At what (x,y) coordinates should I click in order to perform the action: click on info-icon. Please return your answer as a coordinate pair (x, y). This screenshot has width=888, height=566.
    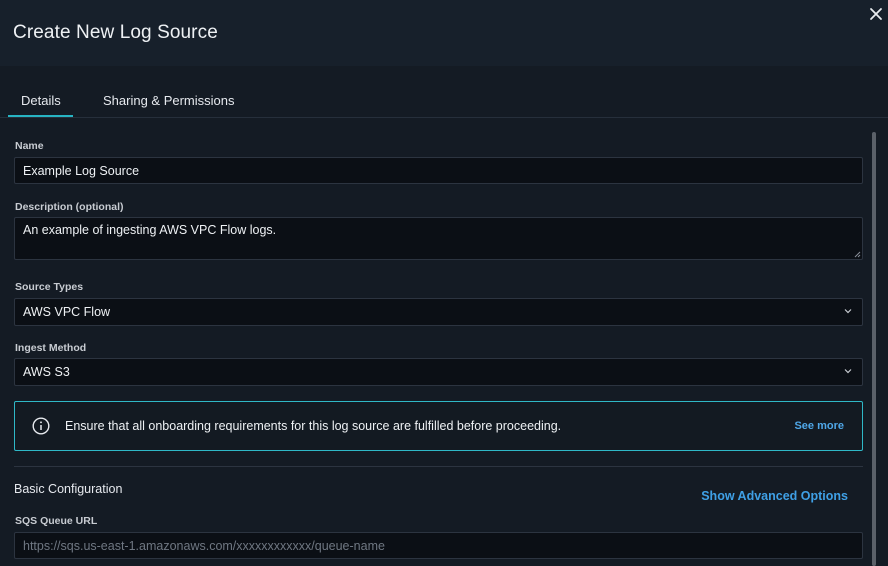
    Looking at the image, I should click on (41, 426).